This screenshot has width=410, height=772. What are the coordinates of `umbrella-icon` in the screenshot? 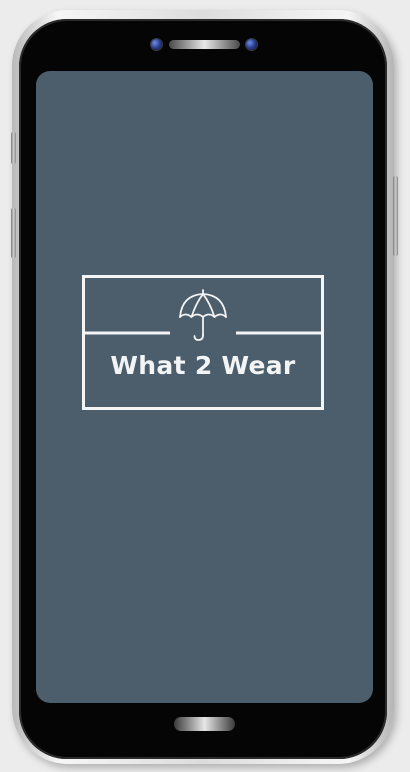 It's located at (203, 315).